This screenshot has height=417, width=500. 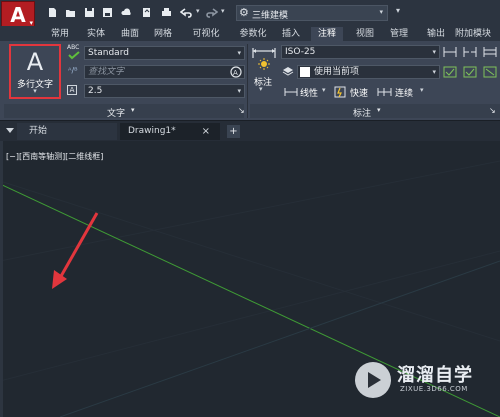 What do you see at coordinates (108, 53) in the screenshot?
I see `text-style-value: Standard` at bounding box center [108, 53].